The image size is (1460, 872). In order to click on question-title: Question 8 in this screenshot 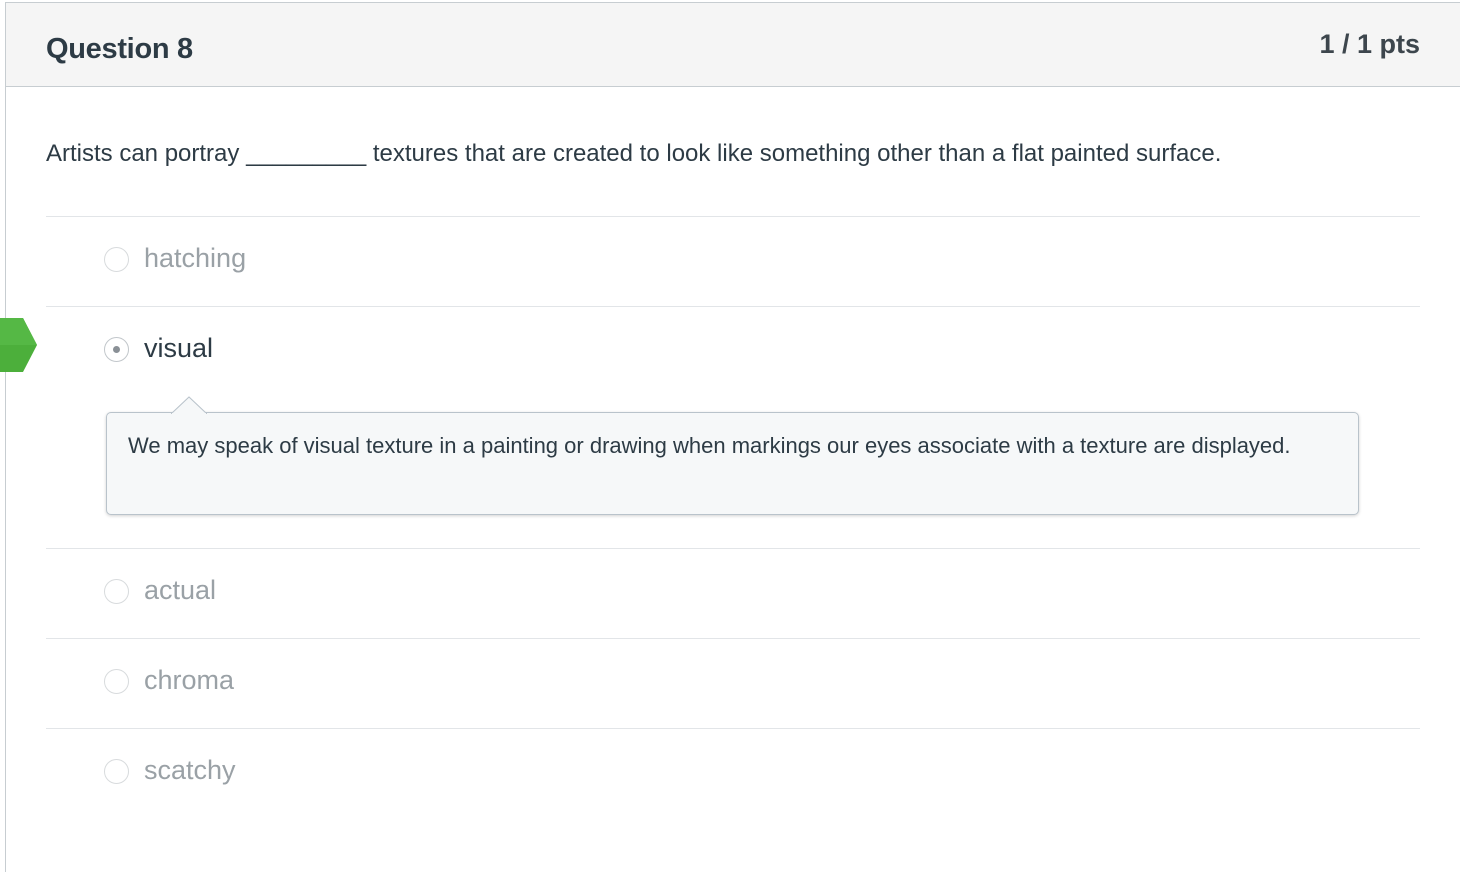, I will do `click(119, 49)`.